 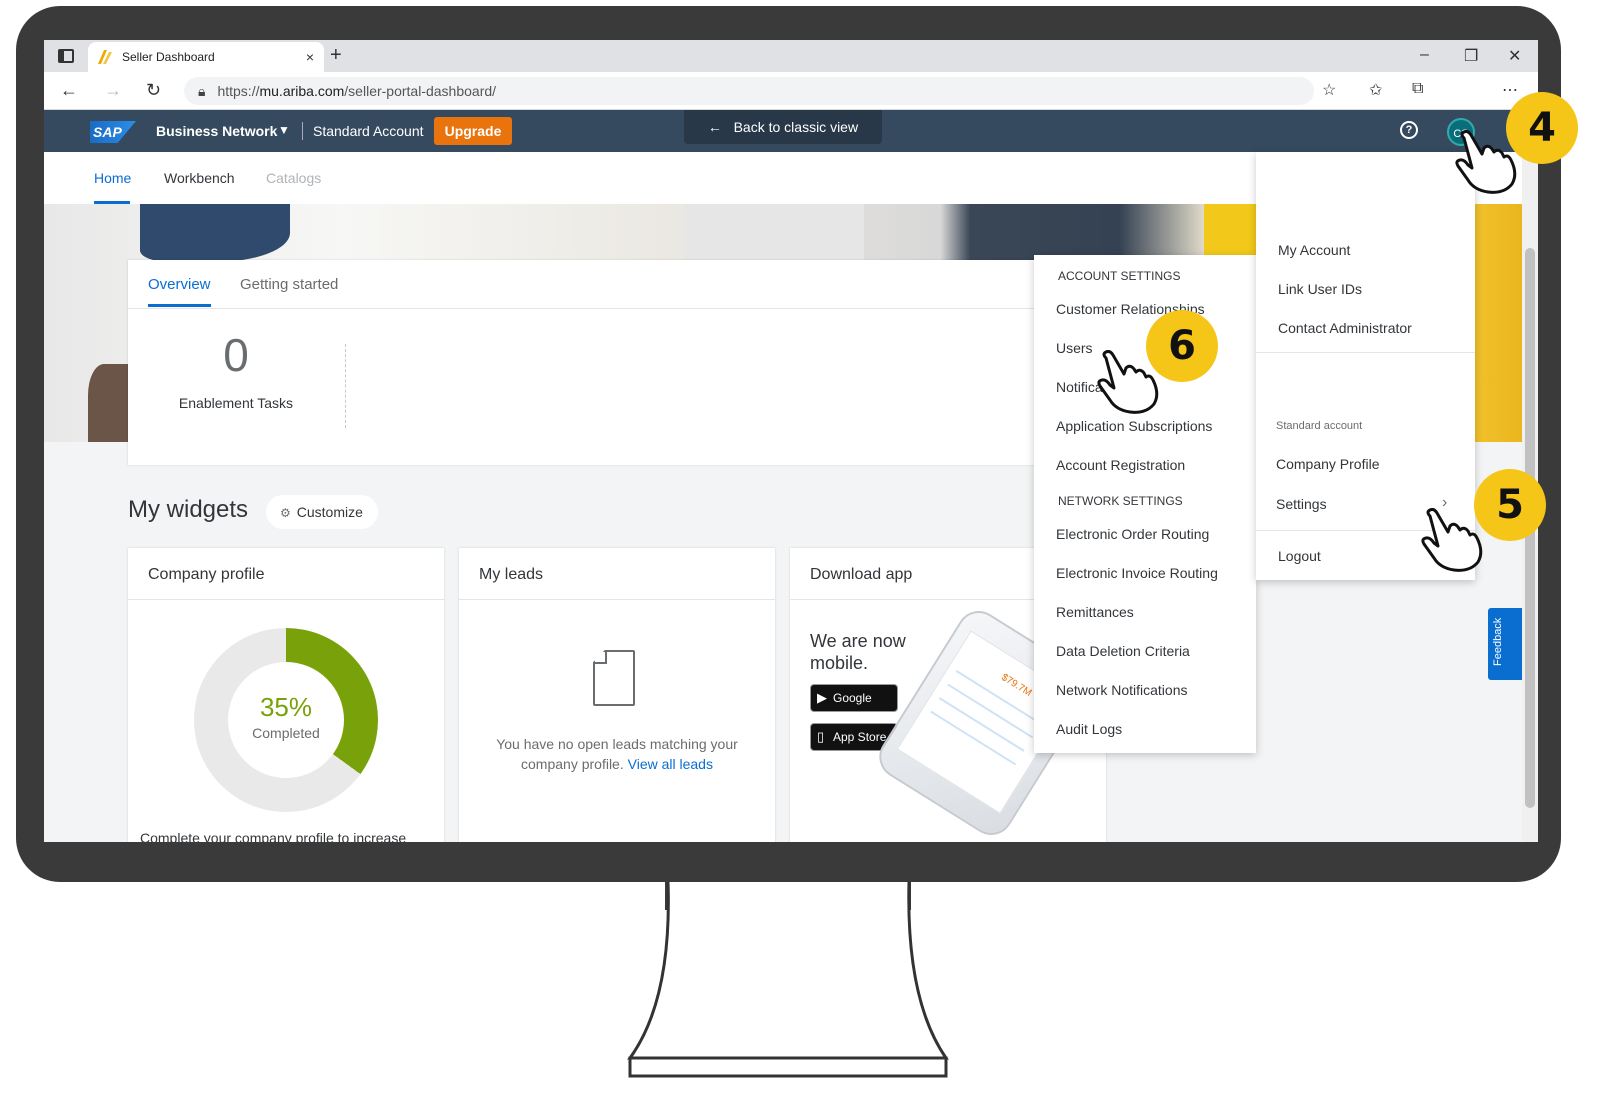 I want to click on view-all-leads-link: View all leads, so click(x=670, y=764).